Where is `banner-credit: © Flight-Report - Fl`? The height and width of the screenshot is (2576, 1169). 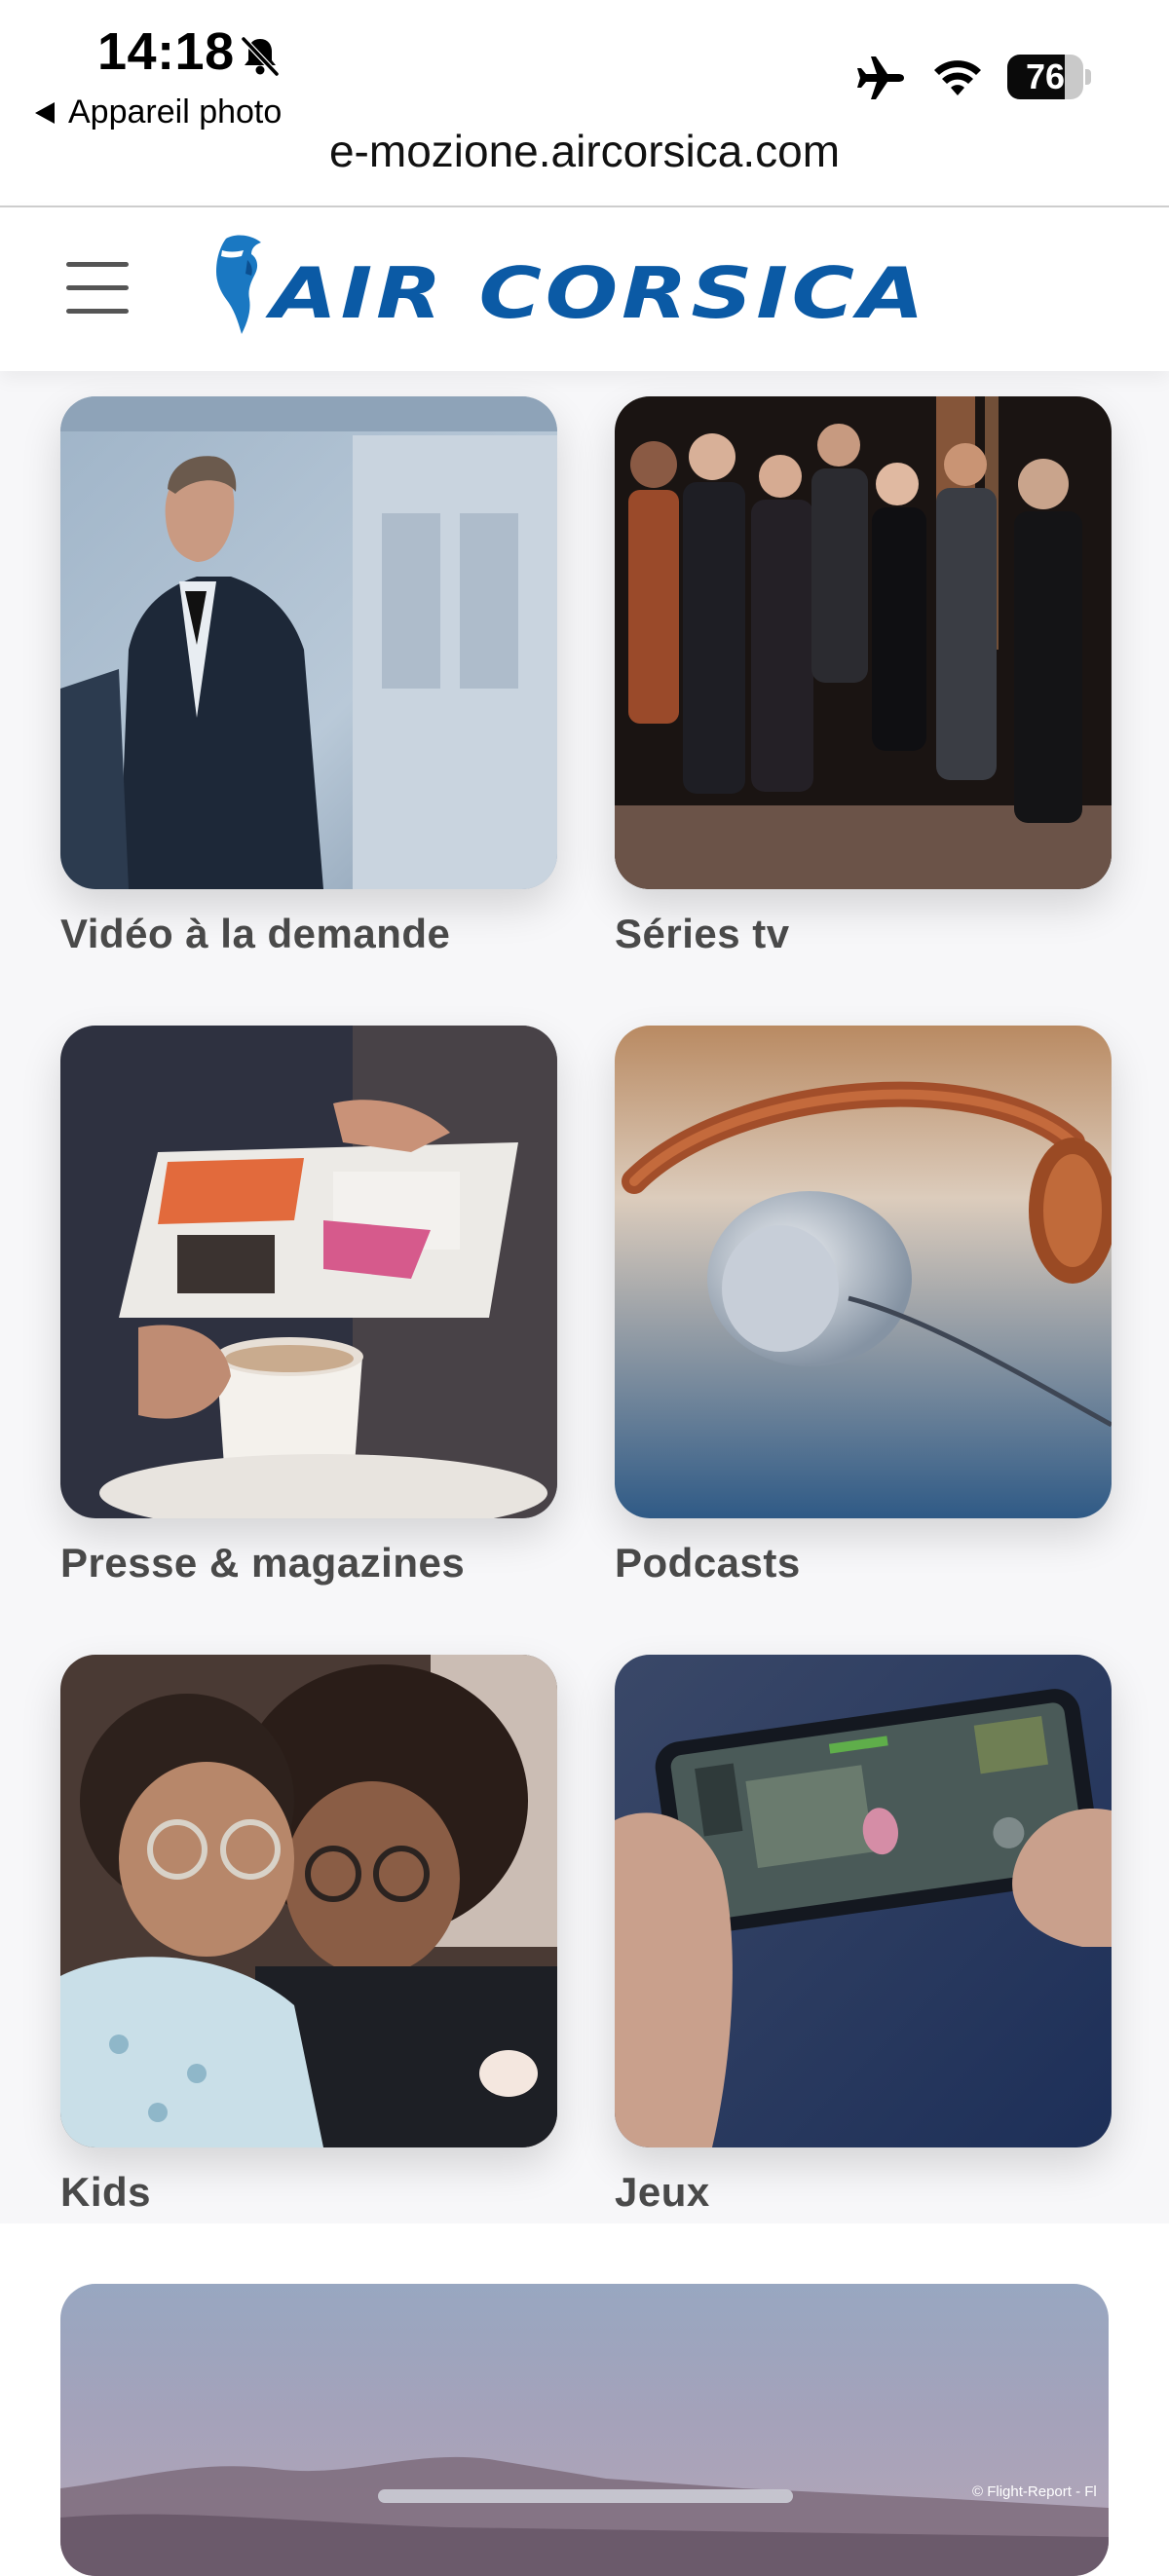 banner-credit: © Flight-Report - Fl is located at coordinates (1034, 2491).